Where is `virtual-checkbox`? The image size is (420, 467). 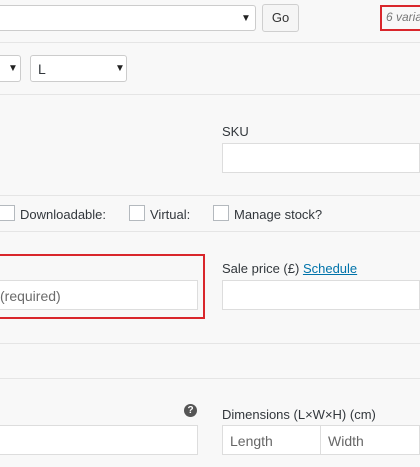 virtual-checkbox is located at coordinates (137, 213).